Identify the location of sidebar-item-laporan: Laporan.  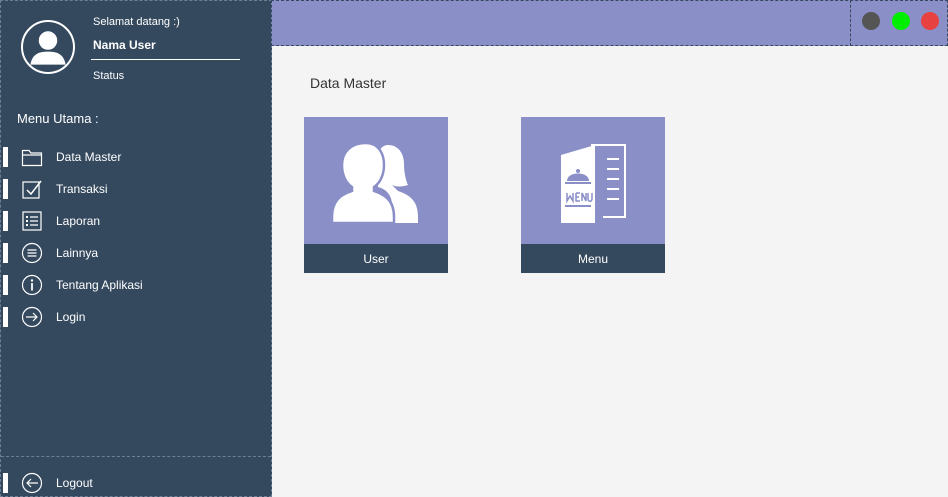
(136, 221).